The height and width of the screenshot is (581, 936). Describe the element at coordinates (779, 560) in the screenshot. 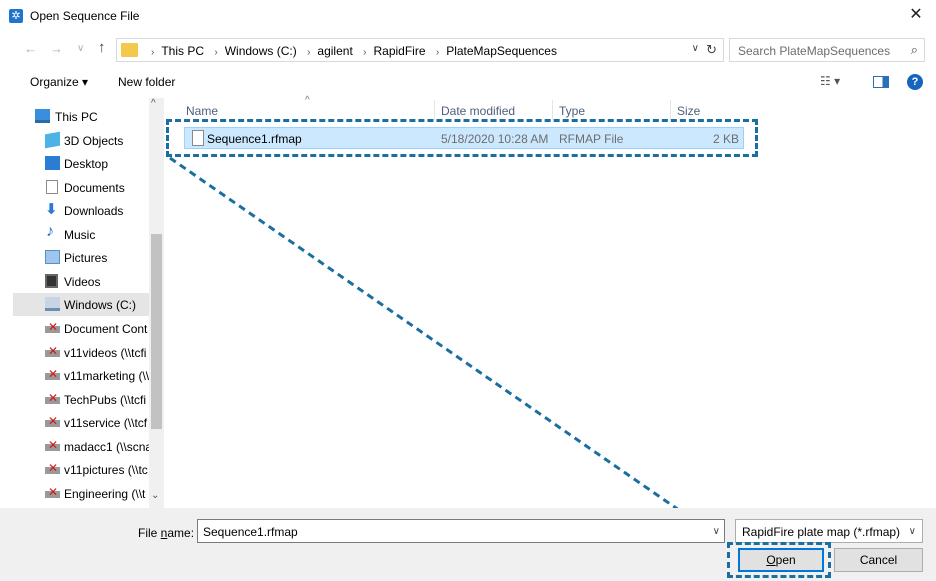

I see `callout-open-highlight` at that location.